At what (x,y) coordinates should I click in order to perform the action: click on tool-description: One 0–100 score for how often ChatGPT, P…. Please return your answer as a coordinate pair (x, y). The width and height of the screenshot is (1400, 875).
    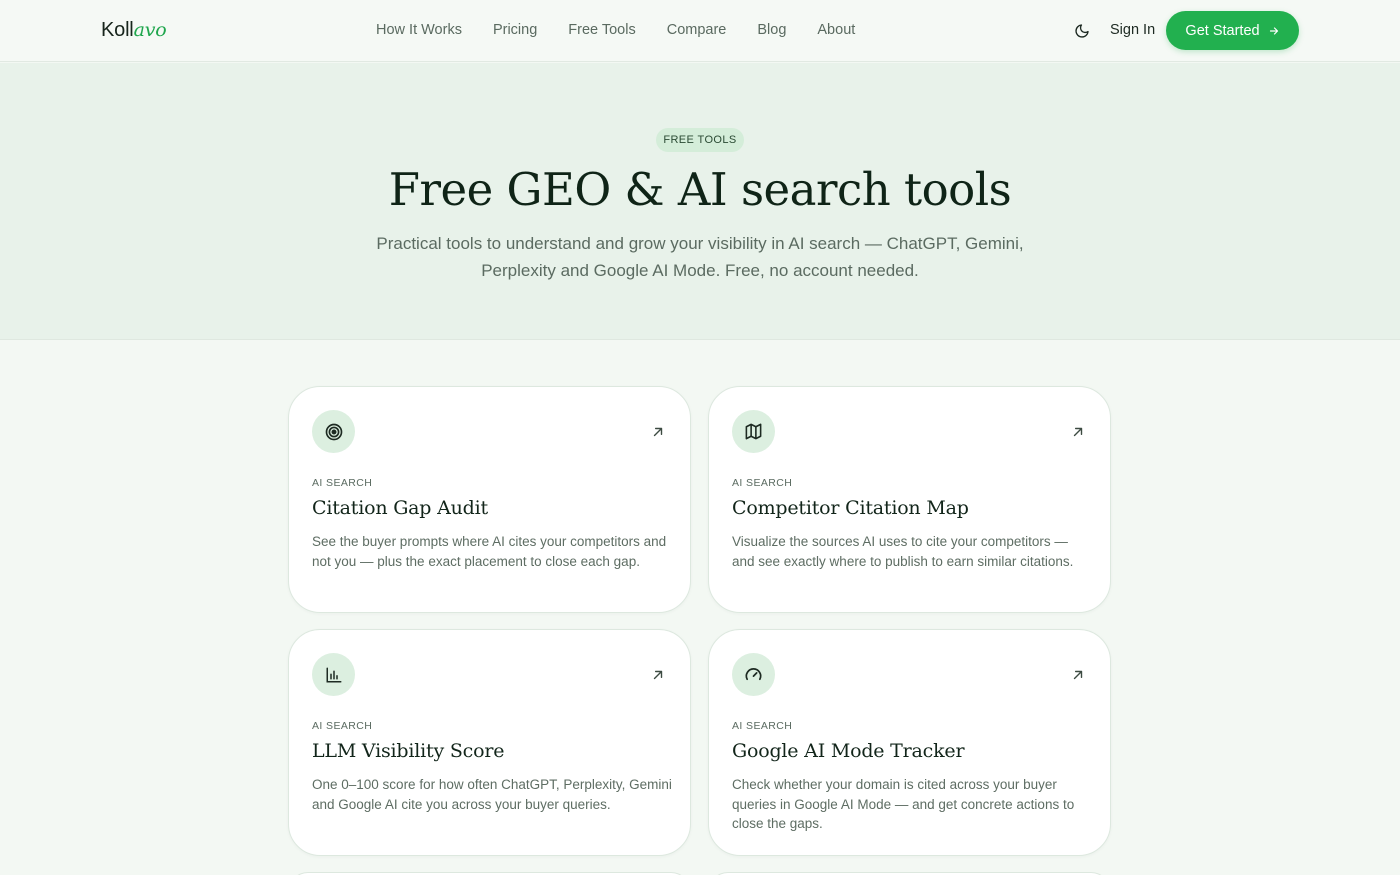
    Looking at the image, I should click on (492, 794).